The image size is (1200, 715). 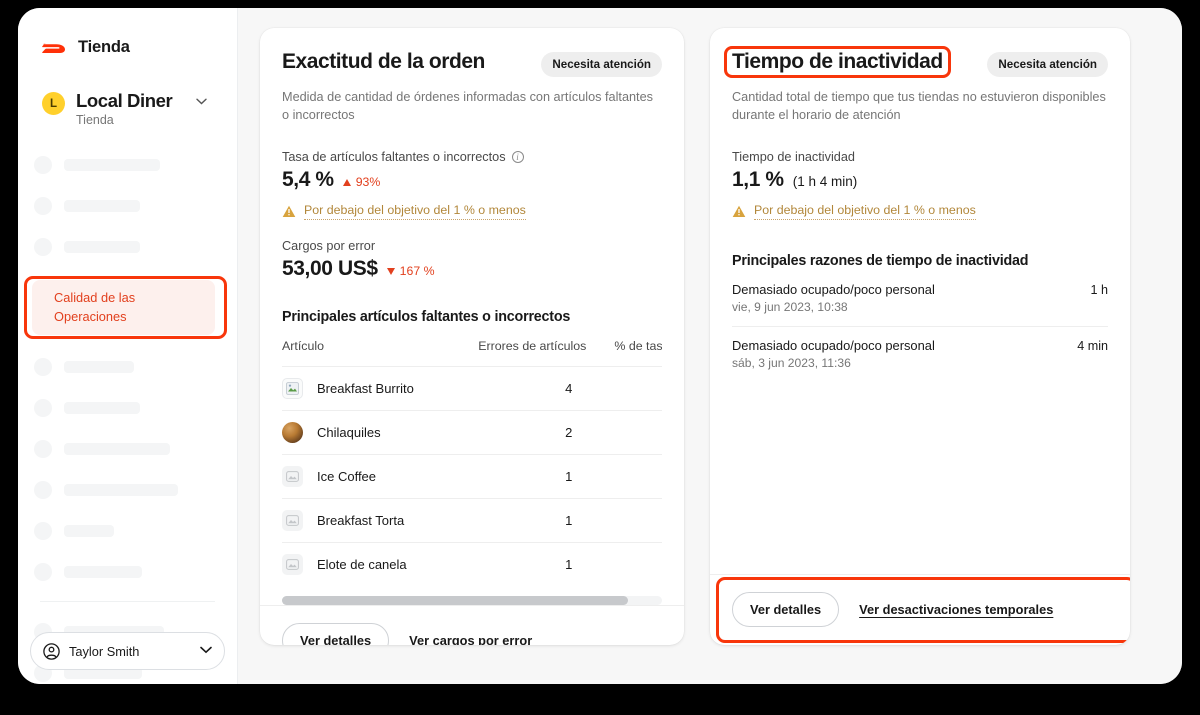 I want to click on error-charges-delta: 167 %, so click(x=410, y=271).